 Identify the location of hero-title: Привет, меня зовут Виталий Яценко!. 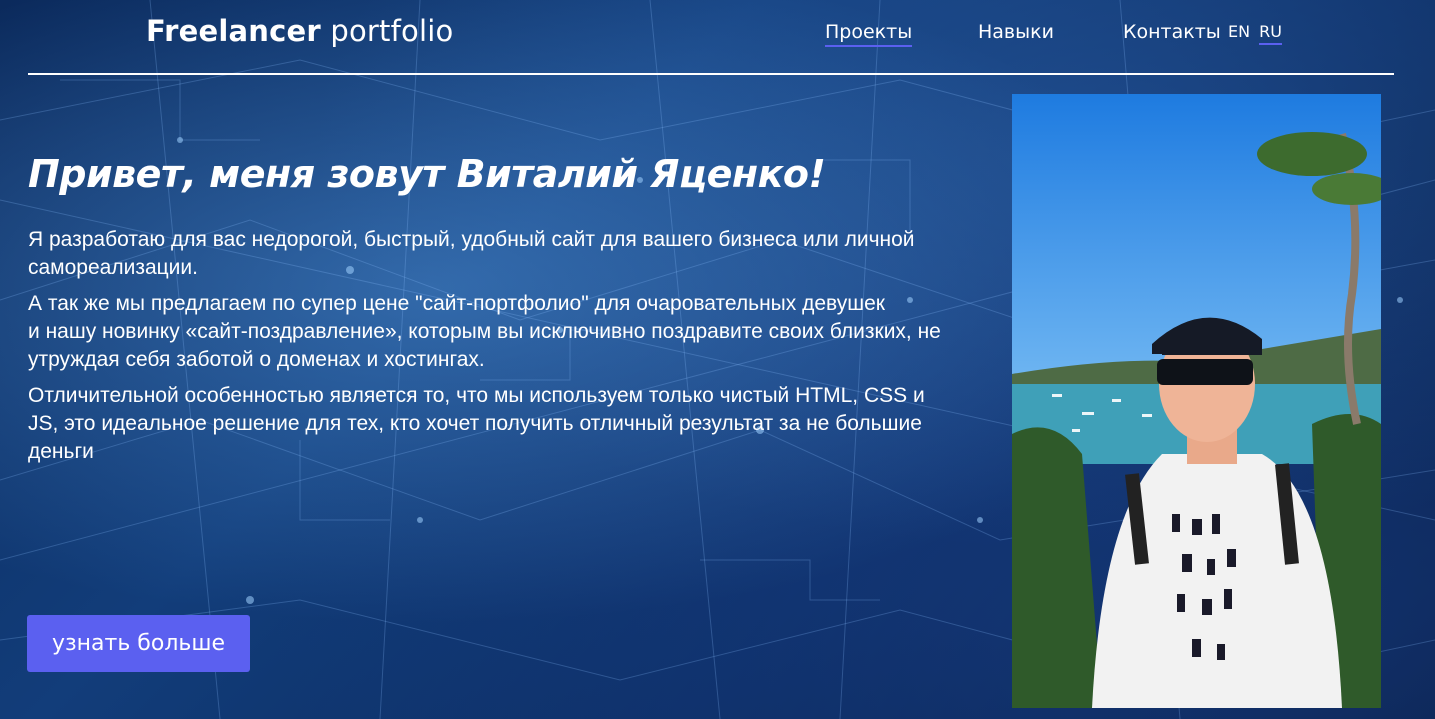
(427, 174).